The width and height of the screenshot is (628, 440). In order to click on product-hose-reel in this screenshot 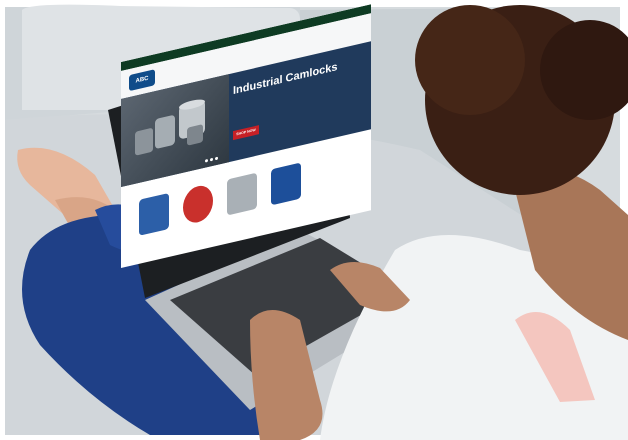, I will do `click(154, 214)`.